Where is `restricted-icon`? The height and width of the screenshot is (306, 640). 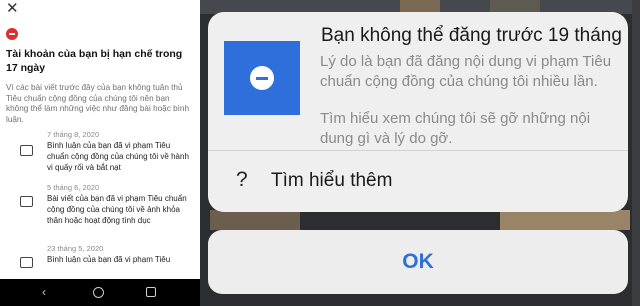
restricted-icon is located at coordinates (262, 78).